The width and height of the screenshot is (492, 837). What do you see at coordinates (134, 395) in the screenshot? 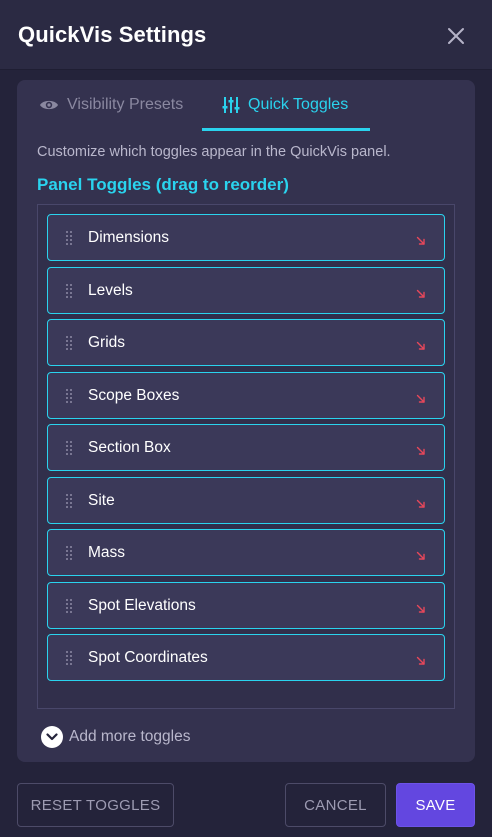
I see `toggle-item-label: Scope Boxes` at bounding box center [134, 395].